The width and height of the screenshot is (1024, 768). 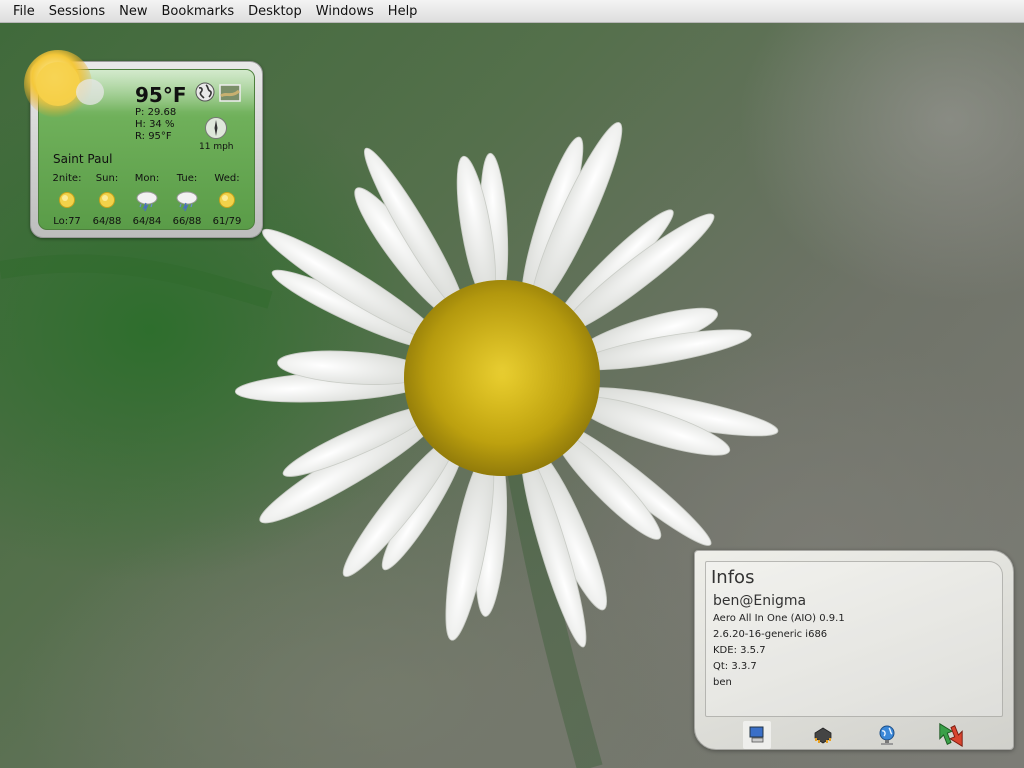 I want to click on computer-button, so click(x=757, y=735).